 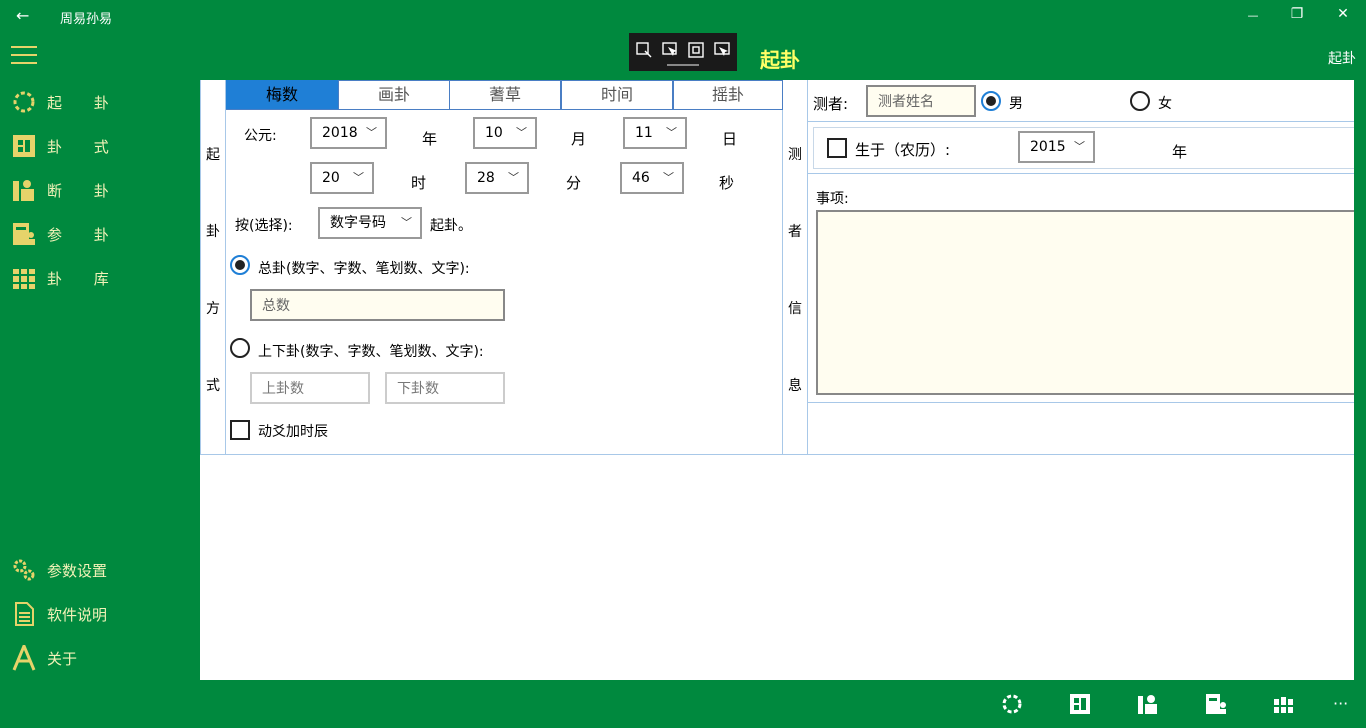 I want to click on born-label: 生于（农历）:, so click(x=903, y=150).